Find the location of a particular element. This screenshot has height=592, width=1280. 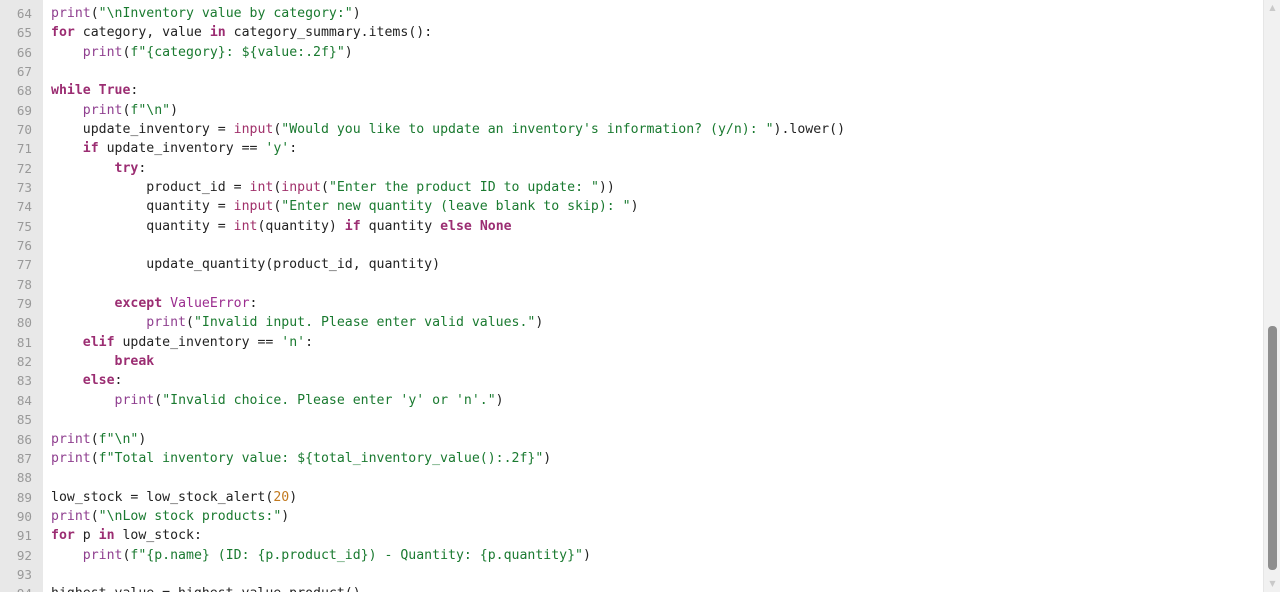

code-token: f"\n" is located at coordinates (150, 110).